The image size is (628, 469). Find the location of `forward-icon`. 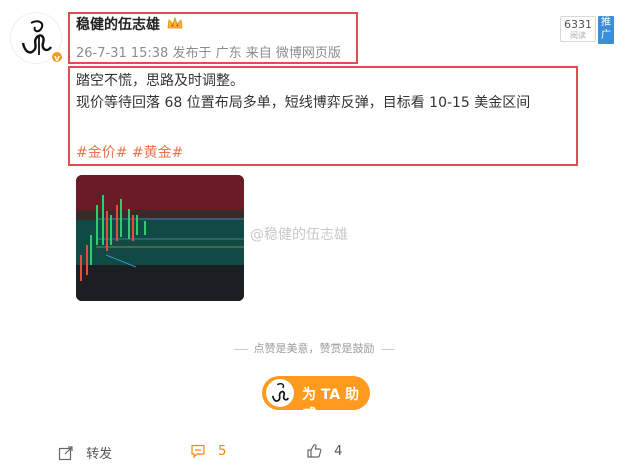

forward-icon is located at coordinates (65, 452).